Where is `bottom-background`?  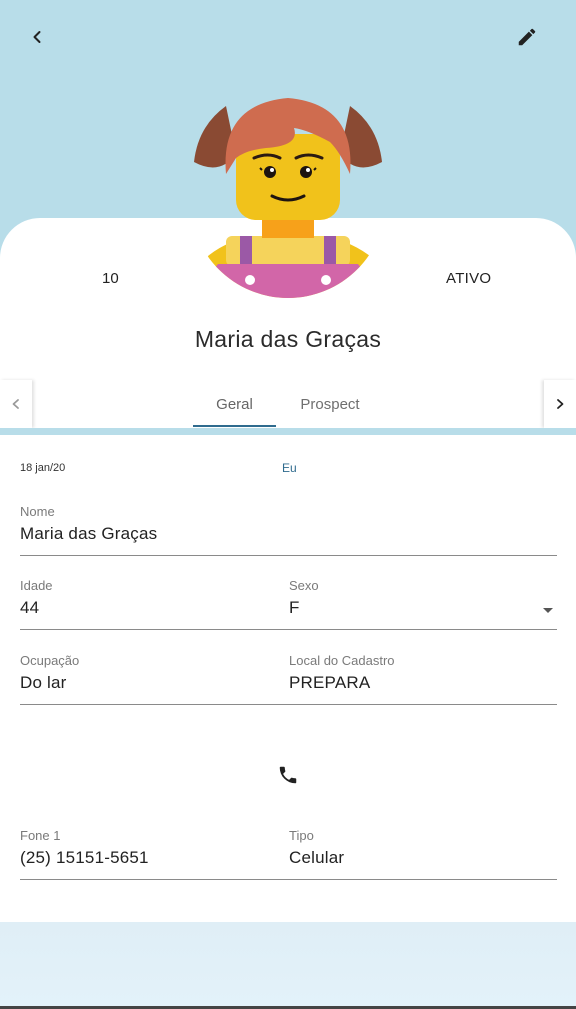
bottom-background is located at coordinates (288, 965).